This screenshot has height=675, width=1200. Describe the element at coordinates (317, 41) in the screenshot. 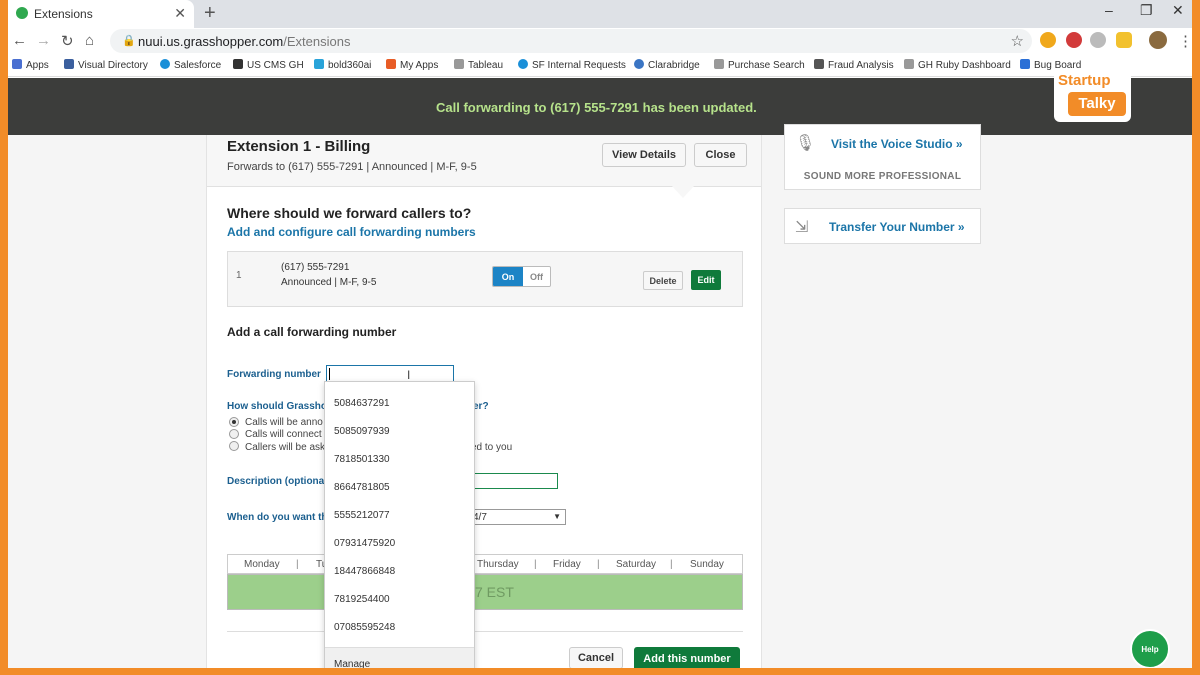

I see `url-path: /Extensions` at that location.